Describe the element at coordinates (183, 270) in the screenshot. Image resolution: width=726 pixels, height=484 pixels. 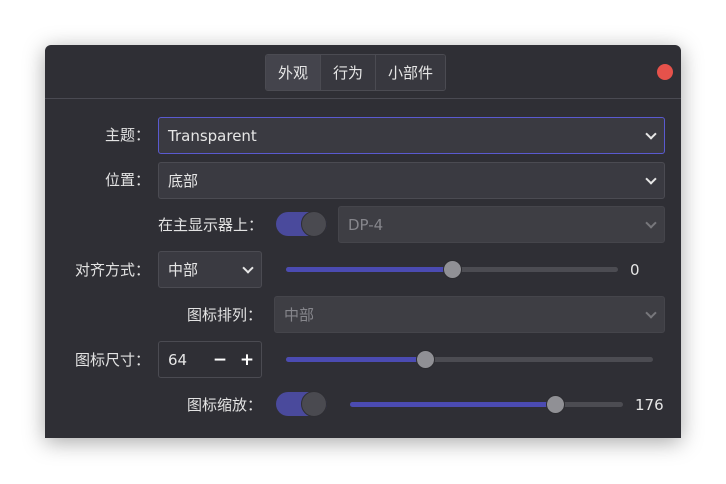
I see `alignment-value: 中部` at that location.